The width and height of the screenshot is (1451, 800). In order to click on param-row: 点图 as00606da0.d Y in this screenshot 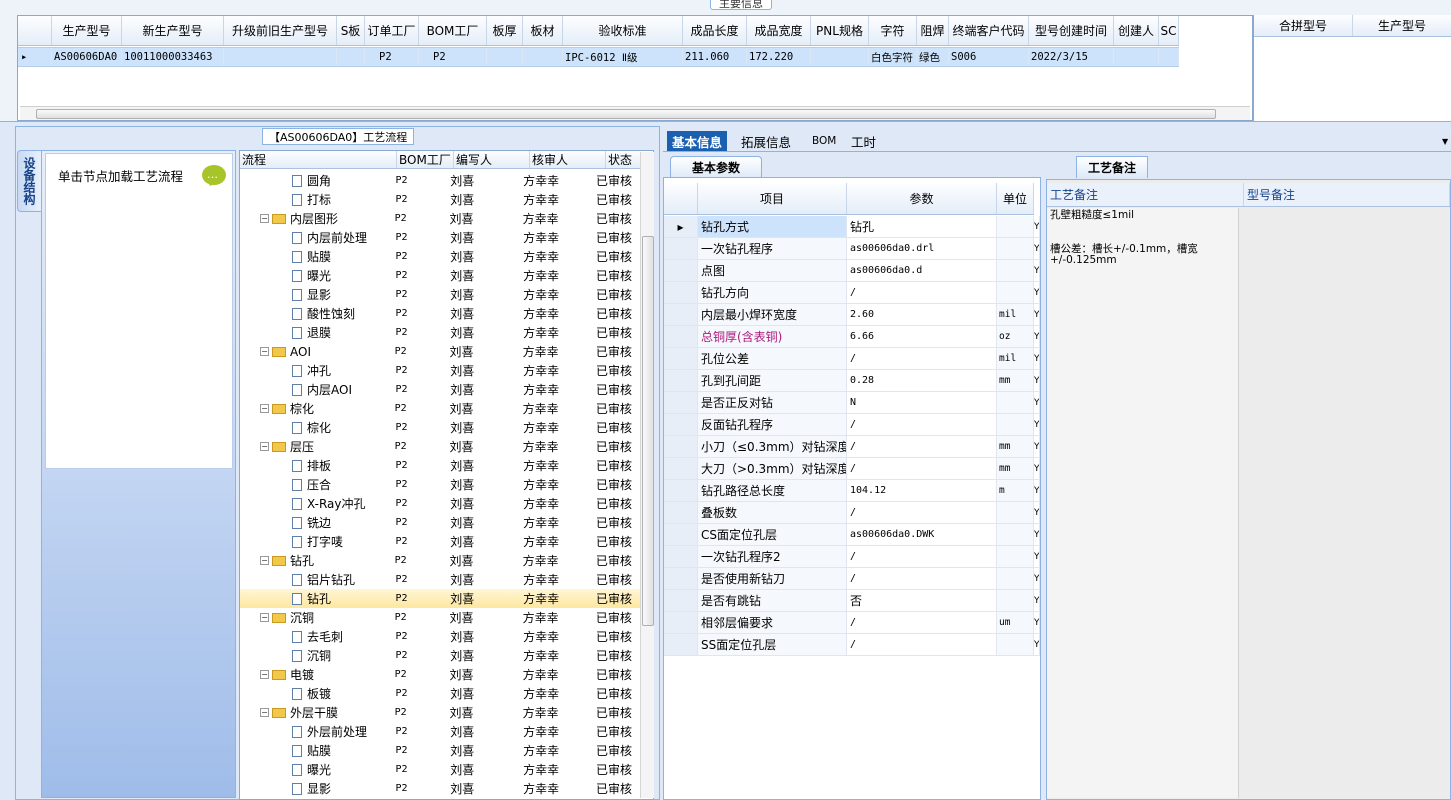, I will do `click(852, 271)`.